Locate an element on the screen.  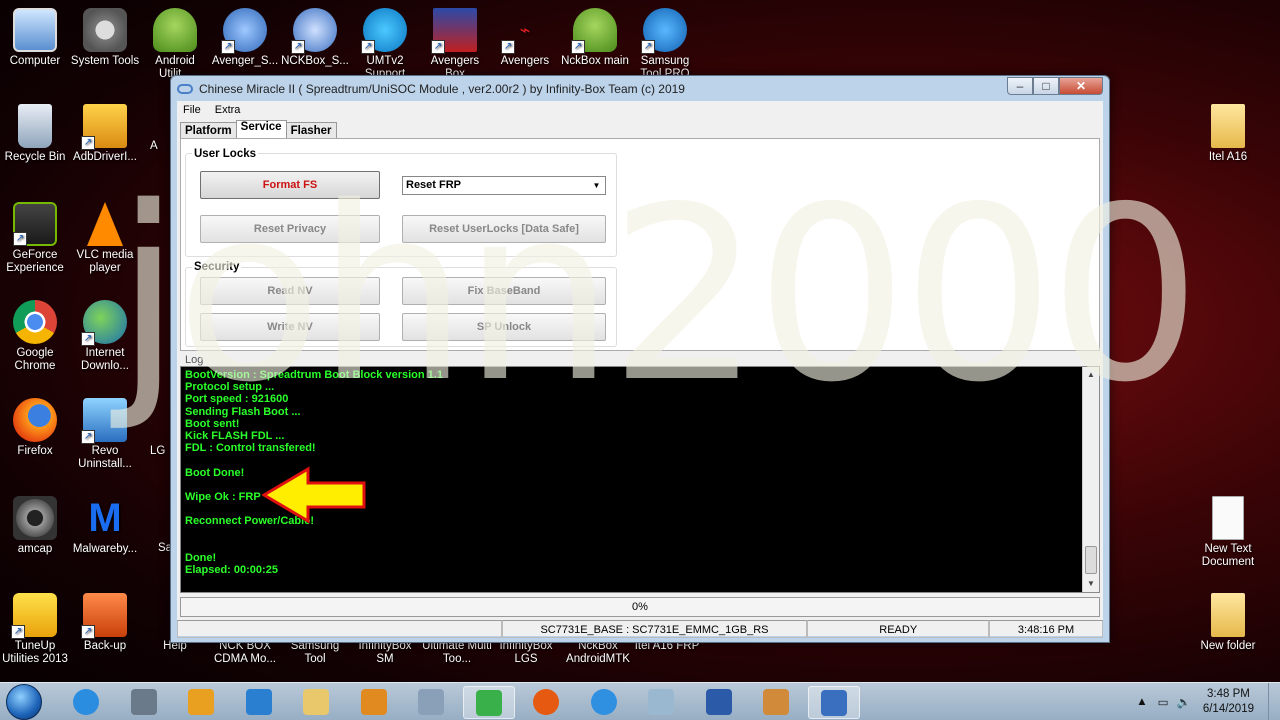
explorer-icon is located at coordinates (316, 702).